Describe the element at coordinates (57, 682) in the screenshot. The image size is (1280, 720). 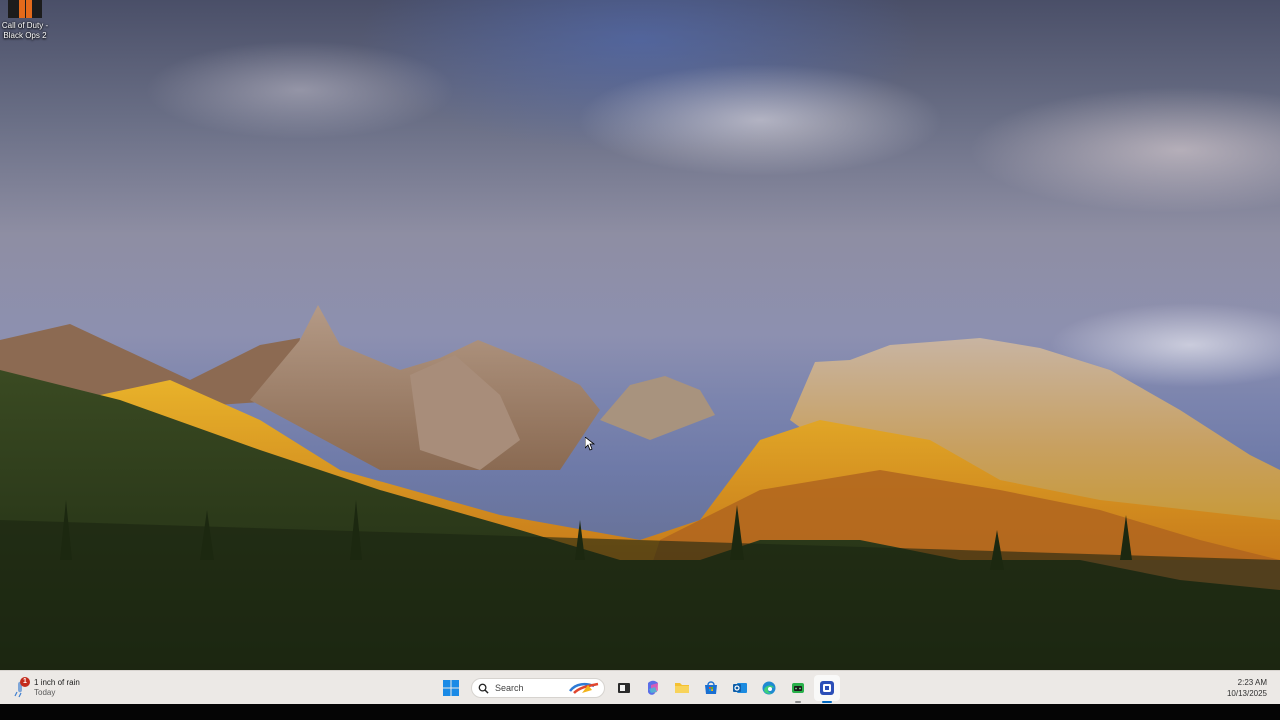
I see `weather-title: 1 inch of rain` at that location.